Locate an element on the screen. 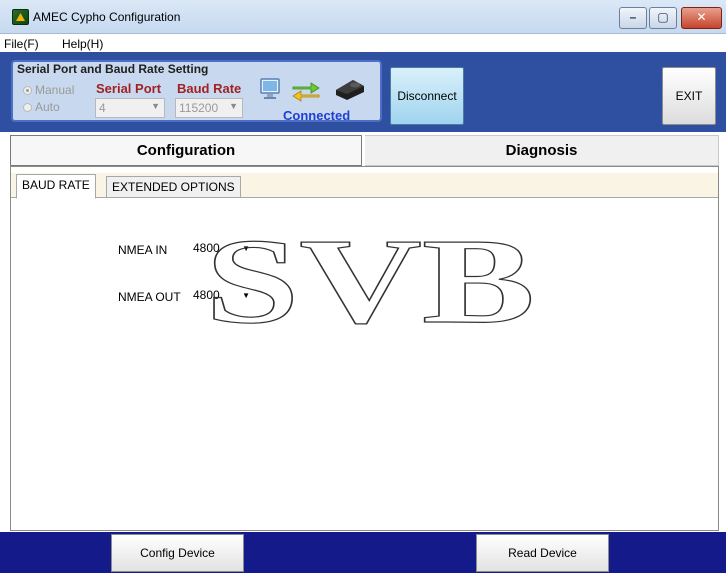  tab-extended-options: EXTENDED OPTIONS is located at coordinates (173, 187).